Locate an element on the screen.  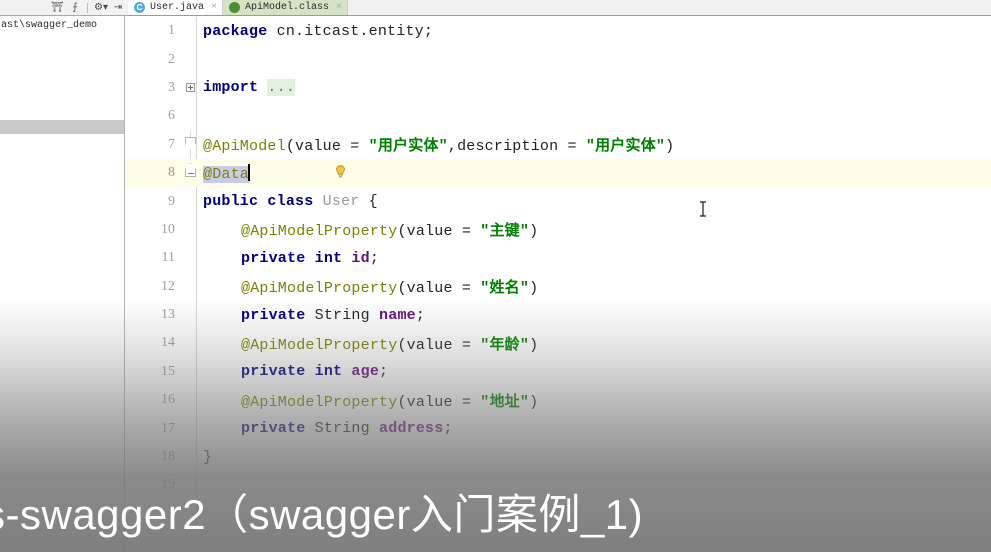
collapse-all-icon: ⛩ is located at coordinates (57, 7).